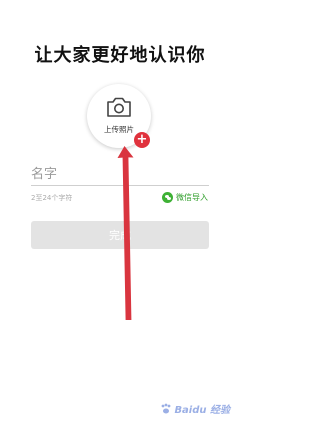 Image resolution: width=320 pixels, height=428 pixels. I want to click on baidu-watermark: Baidu 经验, so click(195, 408).